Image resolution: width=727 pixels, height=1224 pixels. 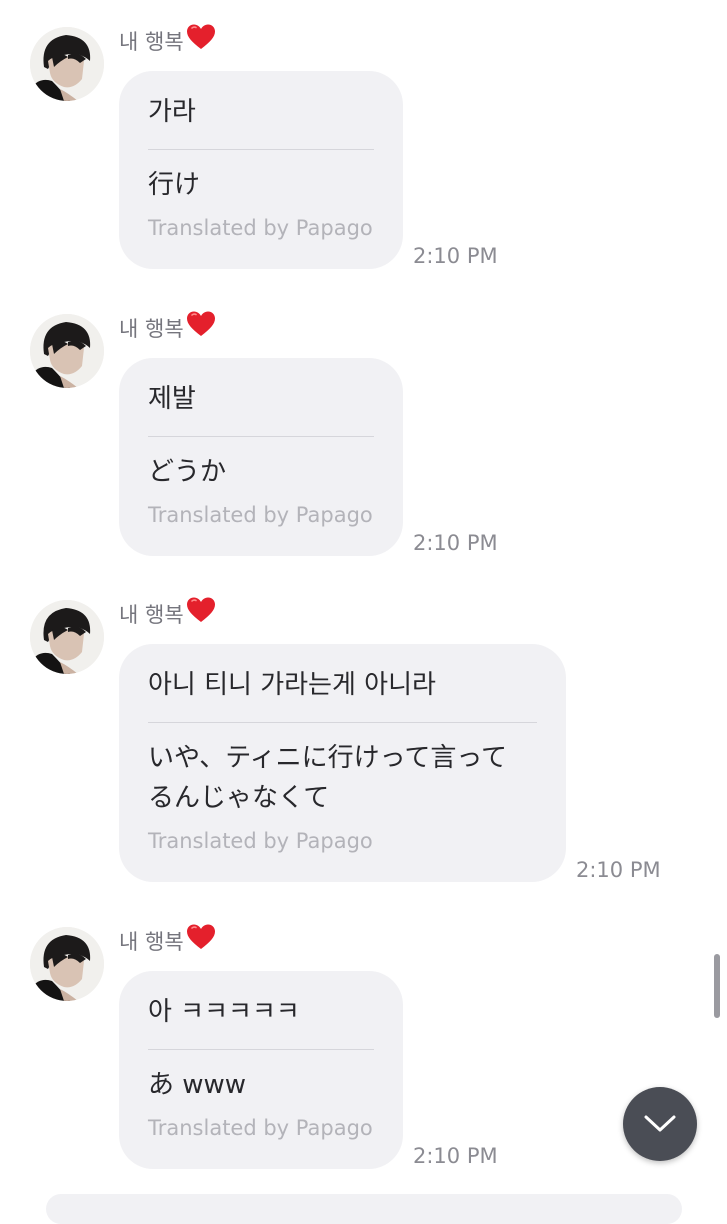 What do you see at coordinates (292, 685) in the screenshot?
I see `original-text: 아니 티니 가라는게 아니라` at bounding box center [292, 685].